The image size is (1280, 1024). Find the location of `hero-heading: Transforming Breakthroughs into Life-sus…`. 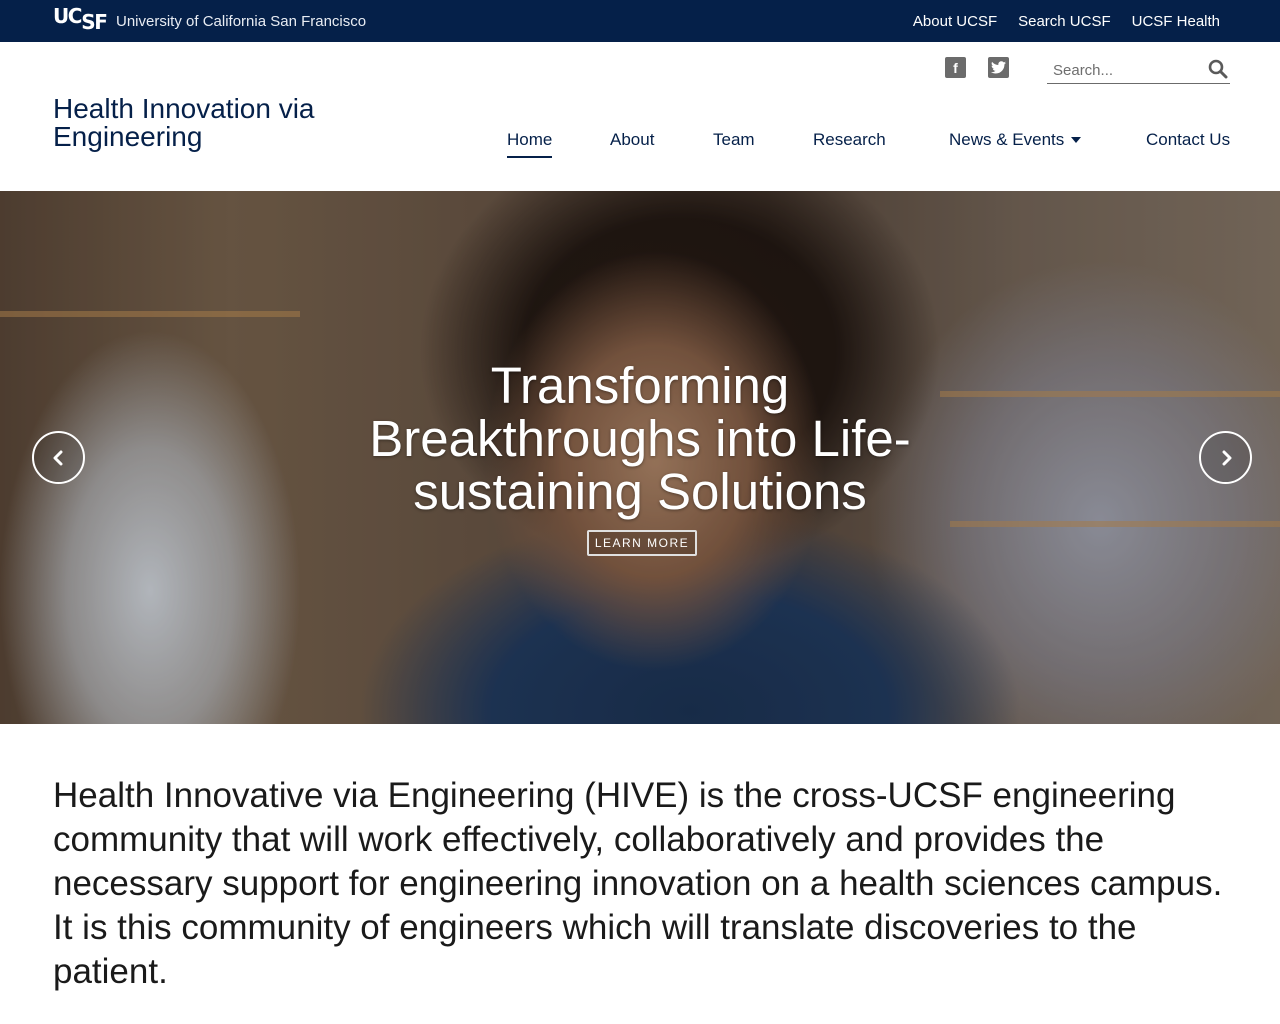

hero-heading: Transforming Breakthroughs into Life-sus… is located at coordinates (640, 438).